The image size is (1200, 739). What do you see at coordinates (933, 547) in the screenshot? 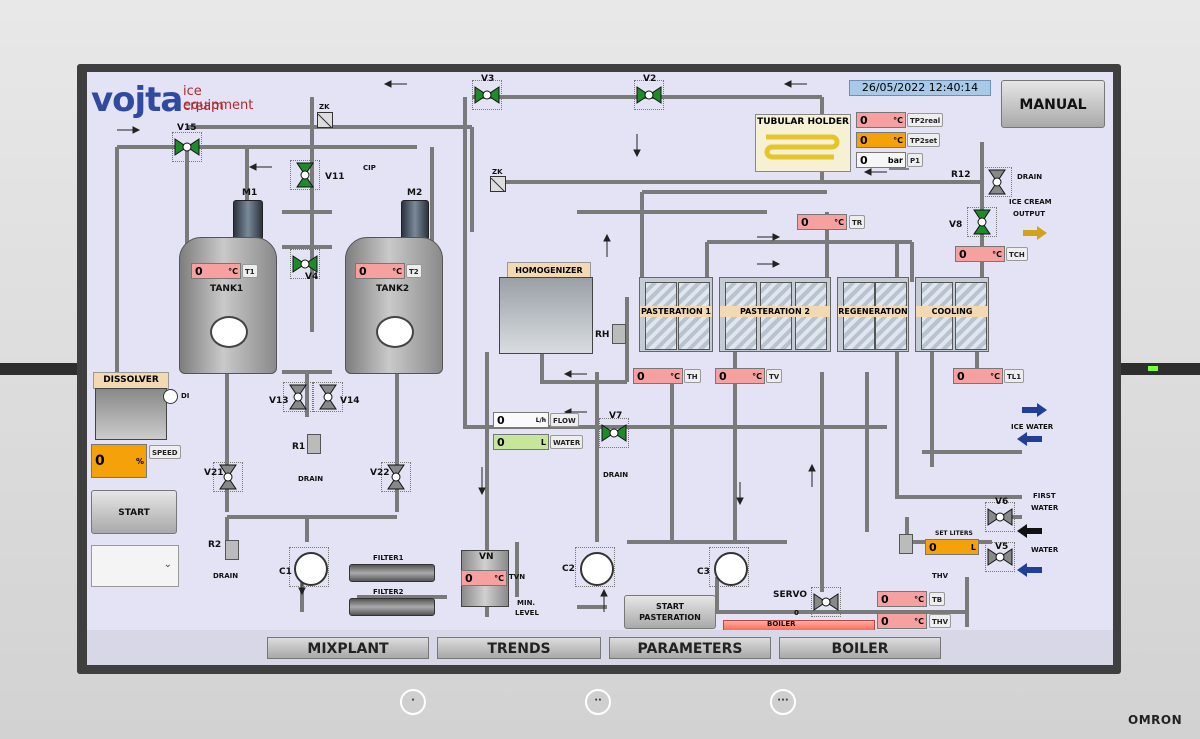
I see `set-liters-value-text: 0` at bounding box center [933, 547].